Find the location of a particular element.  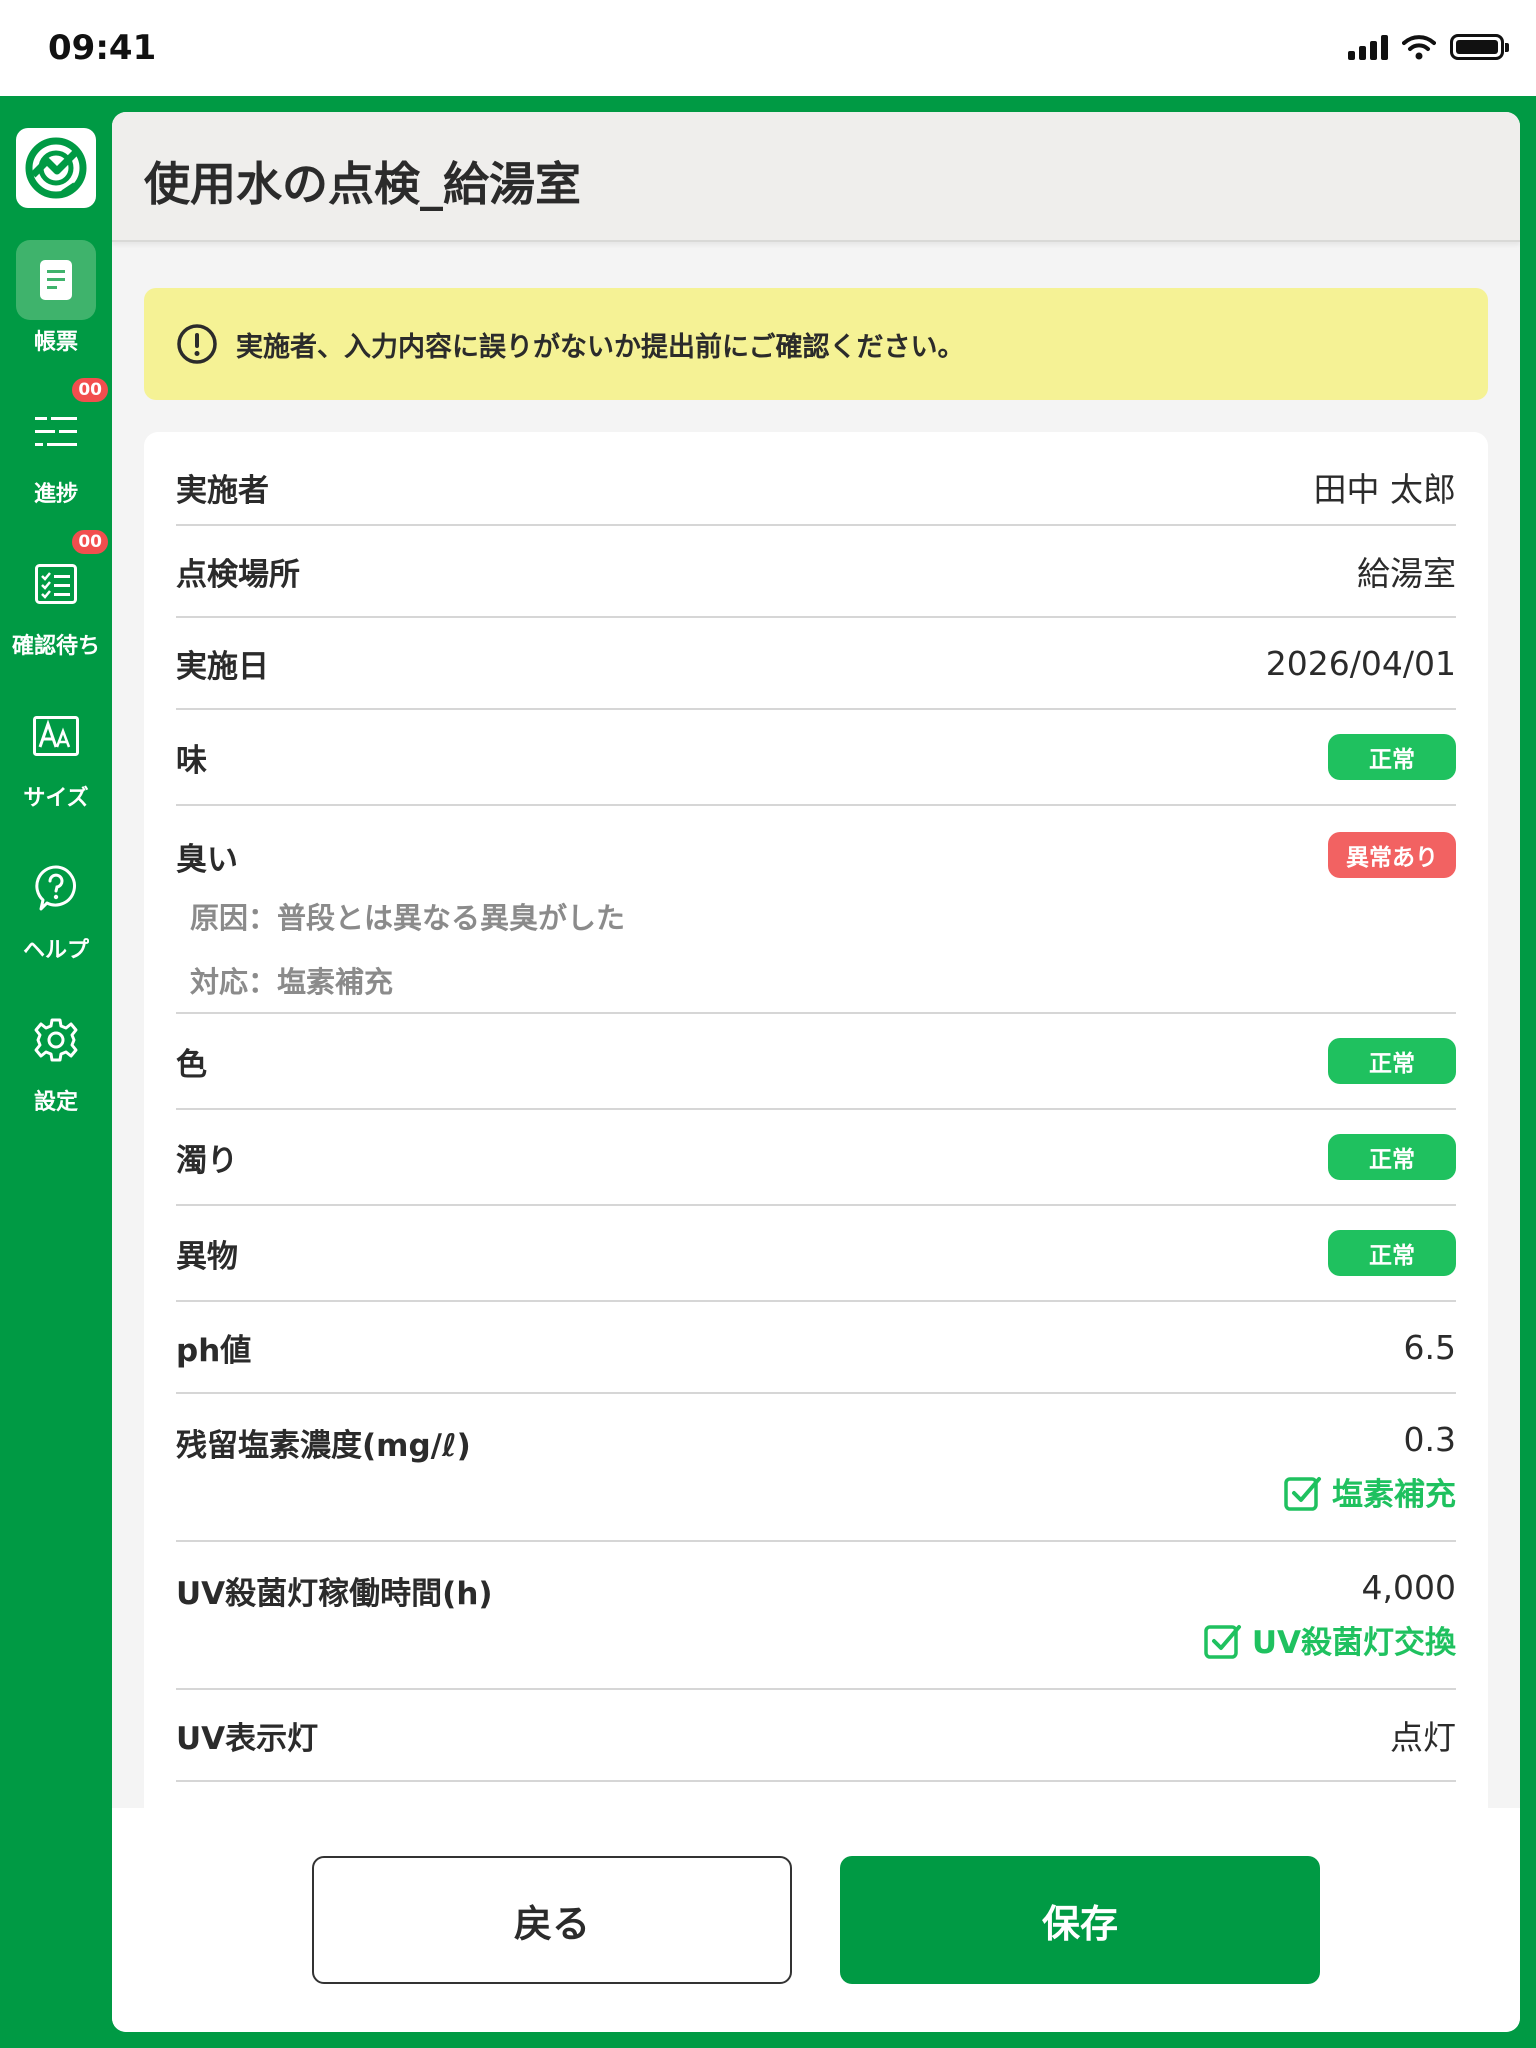

sidebar-item-settings: 設定 is located at coordinates (56, 1065).